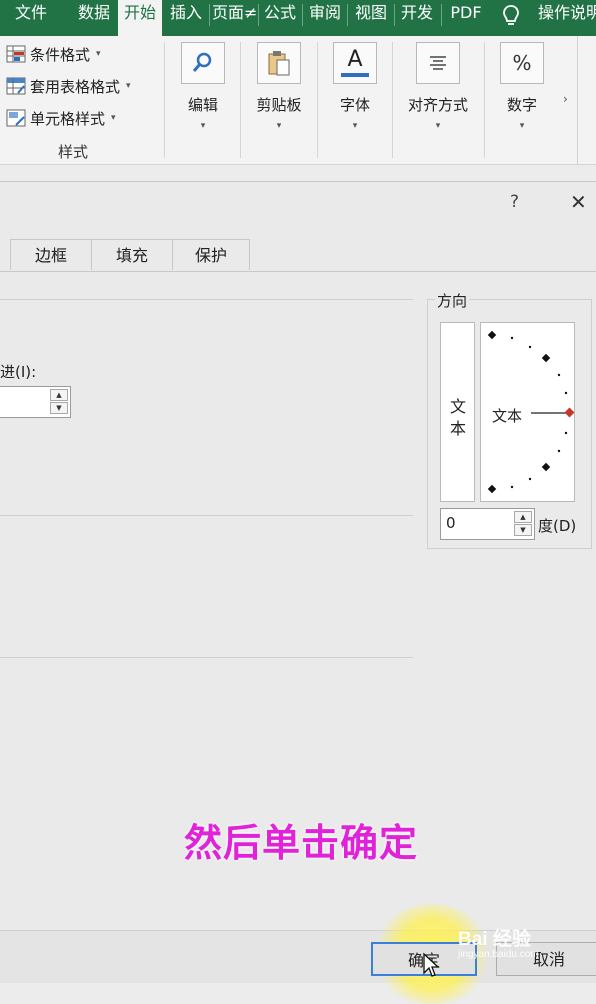 Image resolution: width=596 pixels, height=1004 pixels. What do you see at coordinates (417, 15) in the screenshot?
I see `tab-developer: 开发` at bounding box center [417, 15].